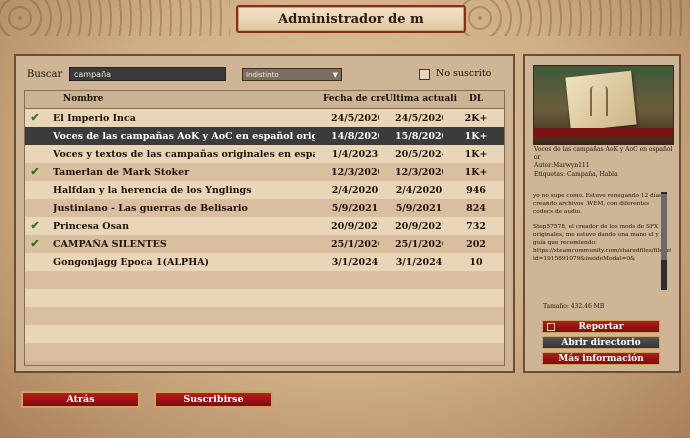 This screenshot has height=438, width=690. I want to click on more-info-label: Más información, so click(601, 358).